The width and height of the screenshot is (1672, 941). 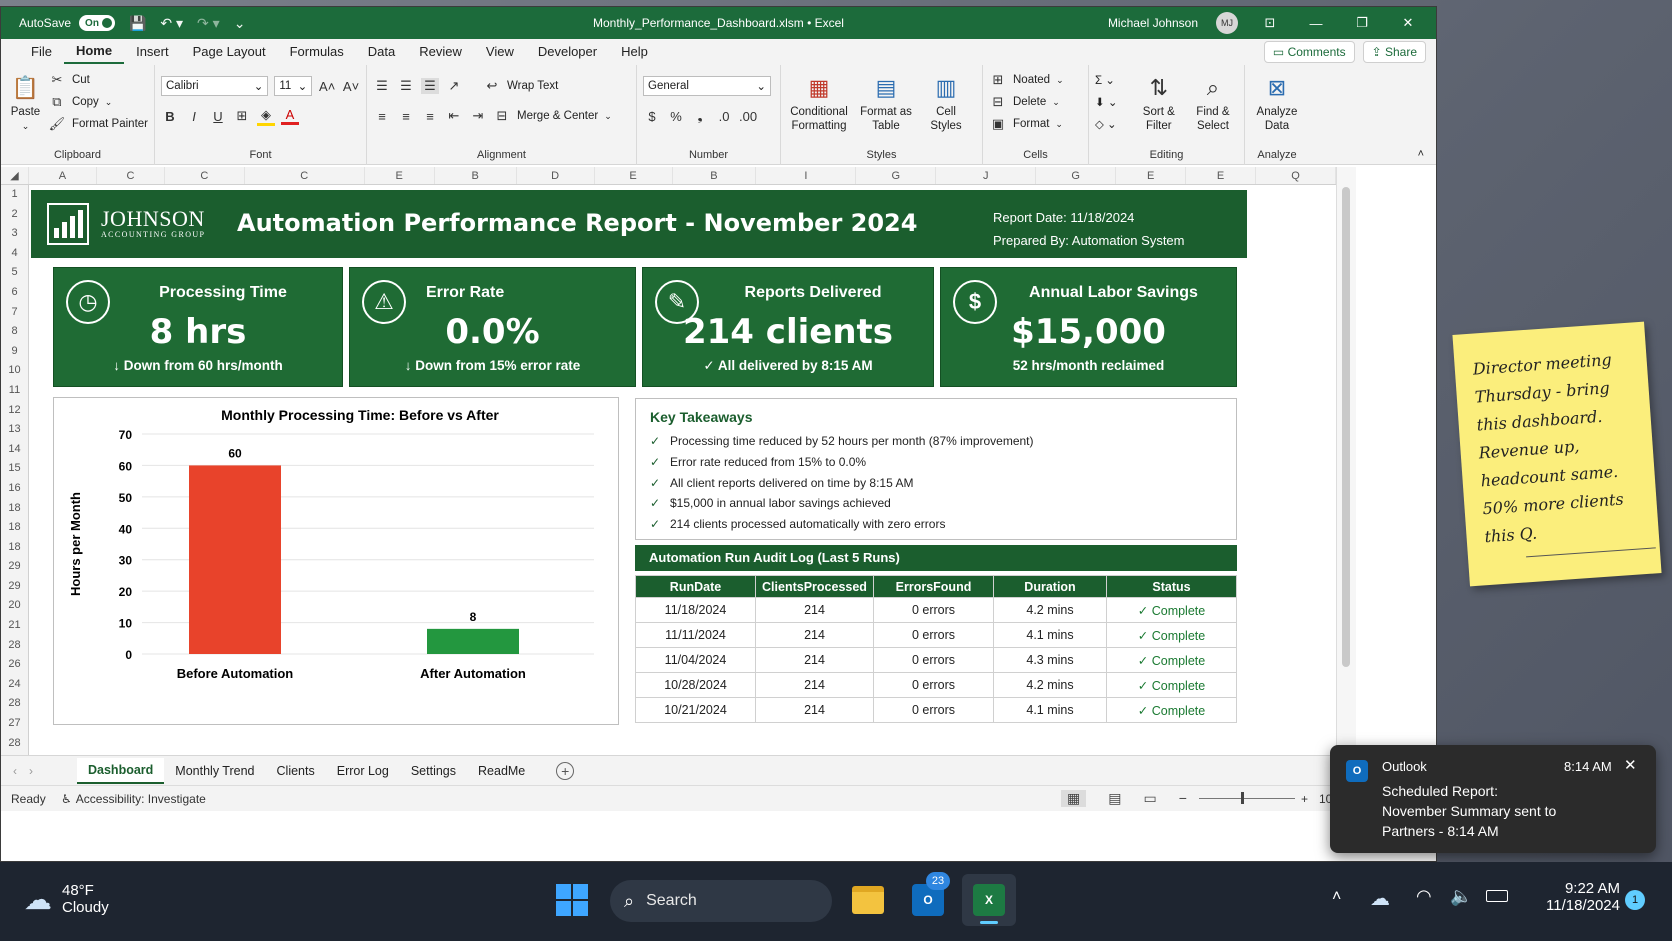 What do you see at coordinates (14, 313) in the screenshot?
I see `row-header: 7` at bounding box center [14, 313].